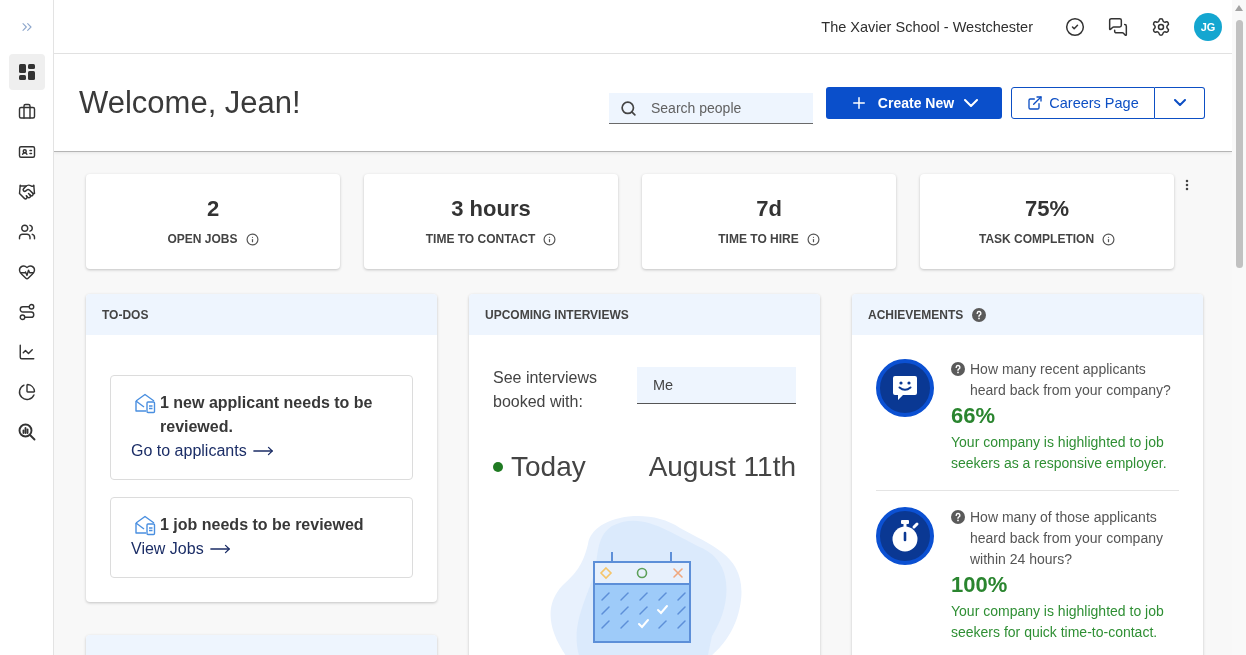  What do you see at coordinates (1083, 102) in the screenshot?
I see `careers-page-button: Careers Page` at bounding box center [1083, 102].